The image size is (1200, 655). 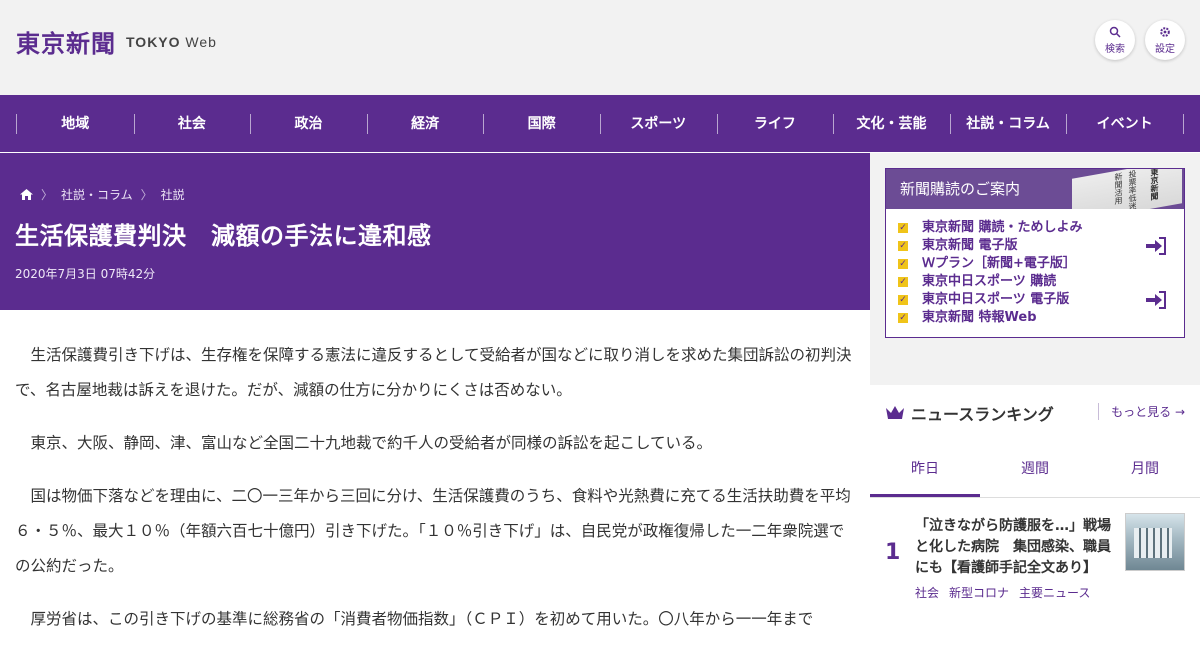 I want to click on nav-item-bunka: 文化・芸能, so click(x=891, y=123).